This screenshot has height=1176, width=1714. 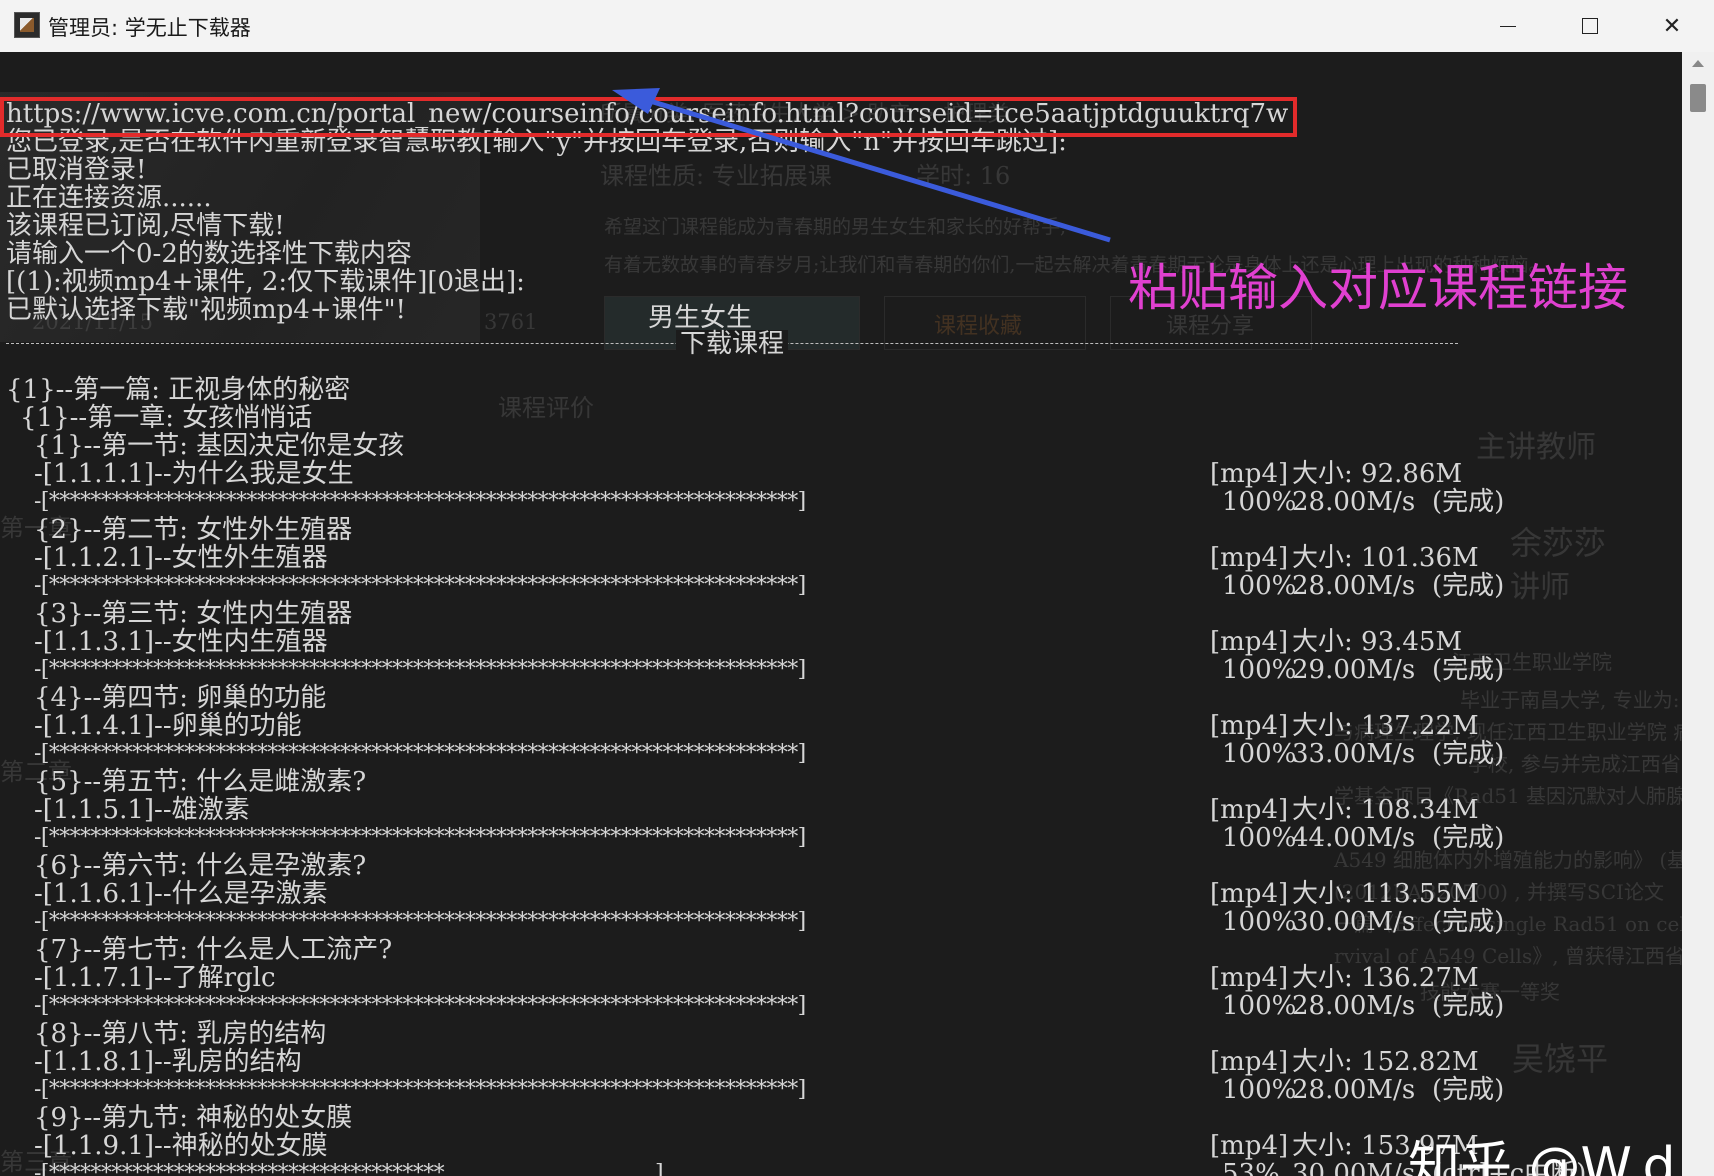 What do you see at coordinates (142, 810) in the screenshot?
I see `section-file: -[1.1.5.1]--雄激素` at bounding box center [142, 810].